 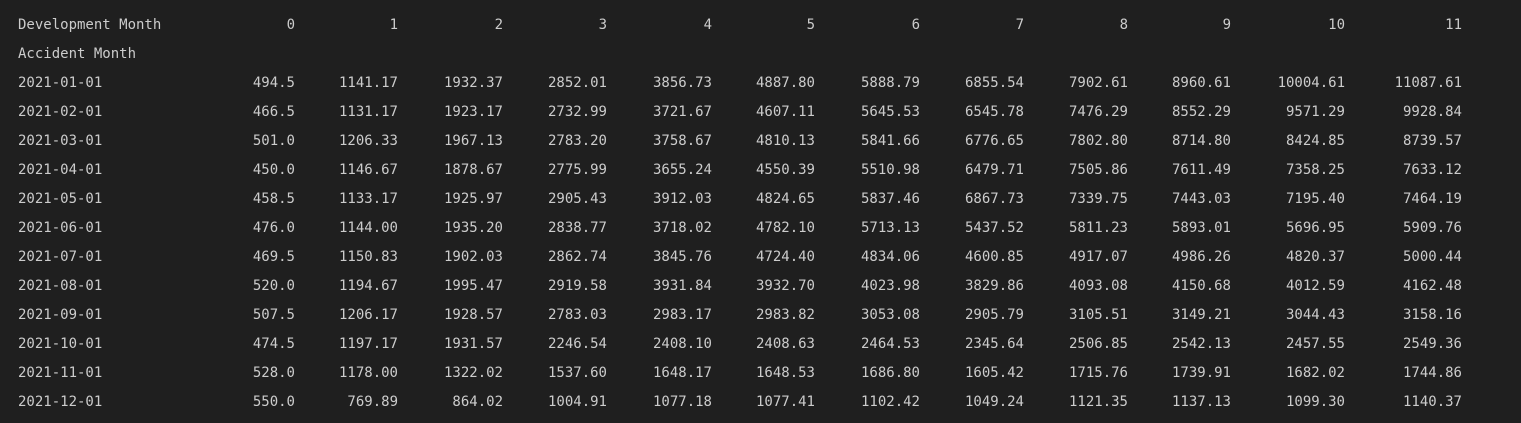 I want to click on table-cell: 8739.57, so click(x=1432, y=141).